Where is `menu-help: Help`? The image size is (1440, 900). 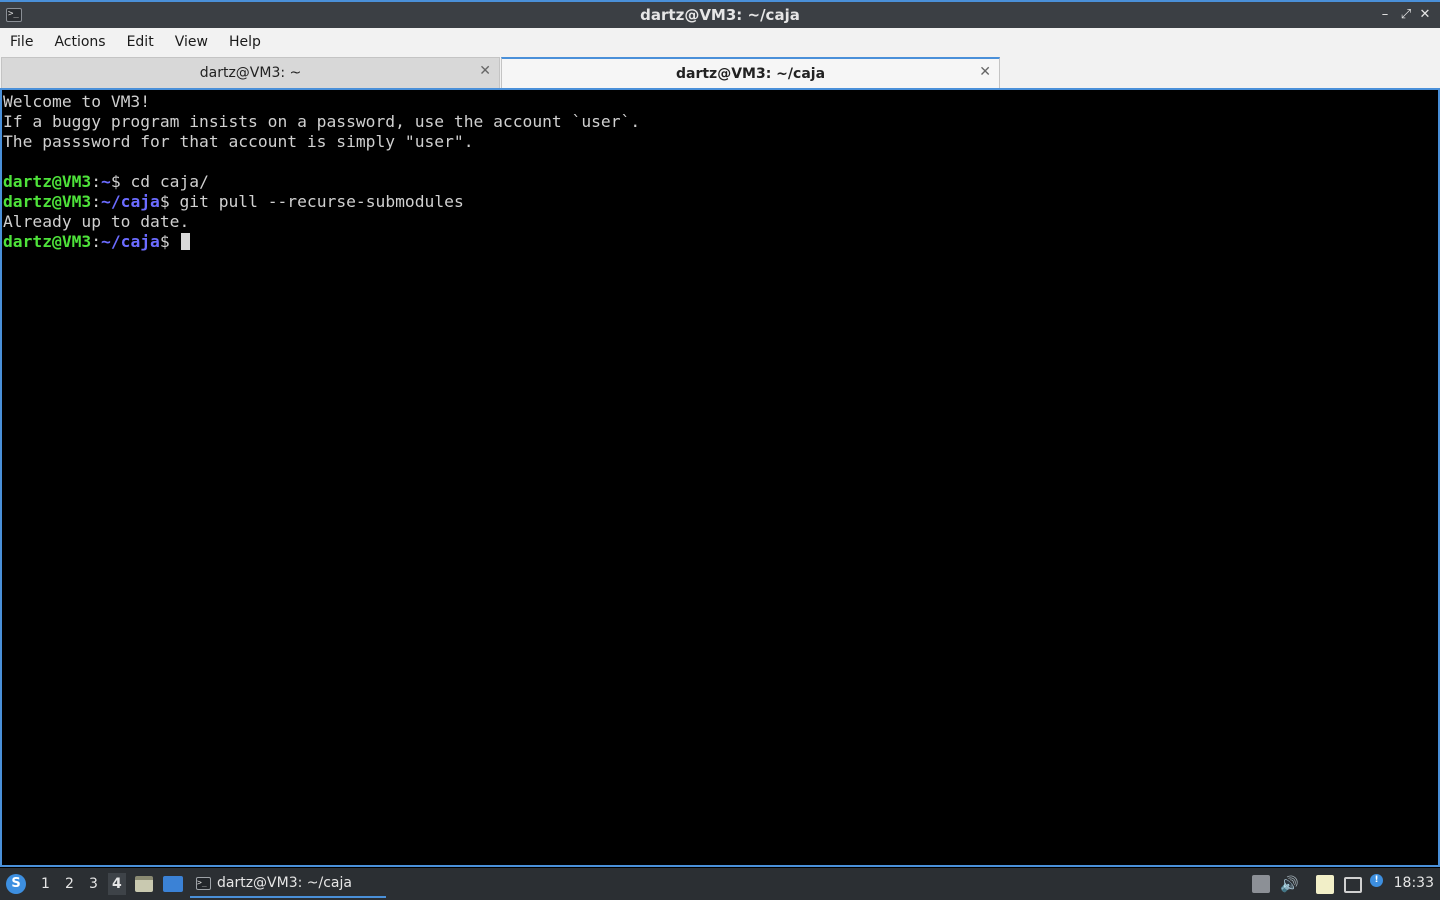
menu-help: Help is located at coordinates (245, 42).